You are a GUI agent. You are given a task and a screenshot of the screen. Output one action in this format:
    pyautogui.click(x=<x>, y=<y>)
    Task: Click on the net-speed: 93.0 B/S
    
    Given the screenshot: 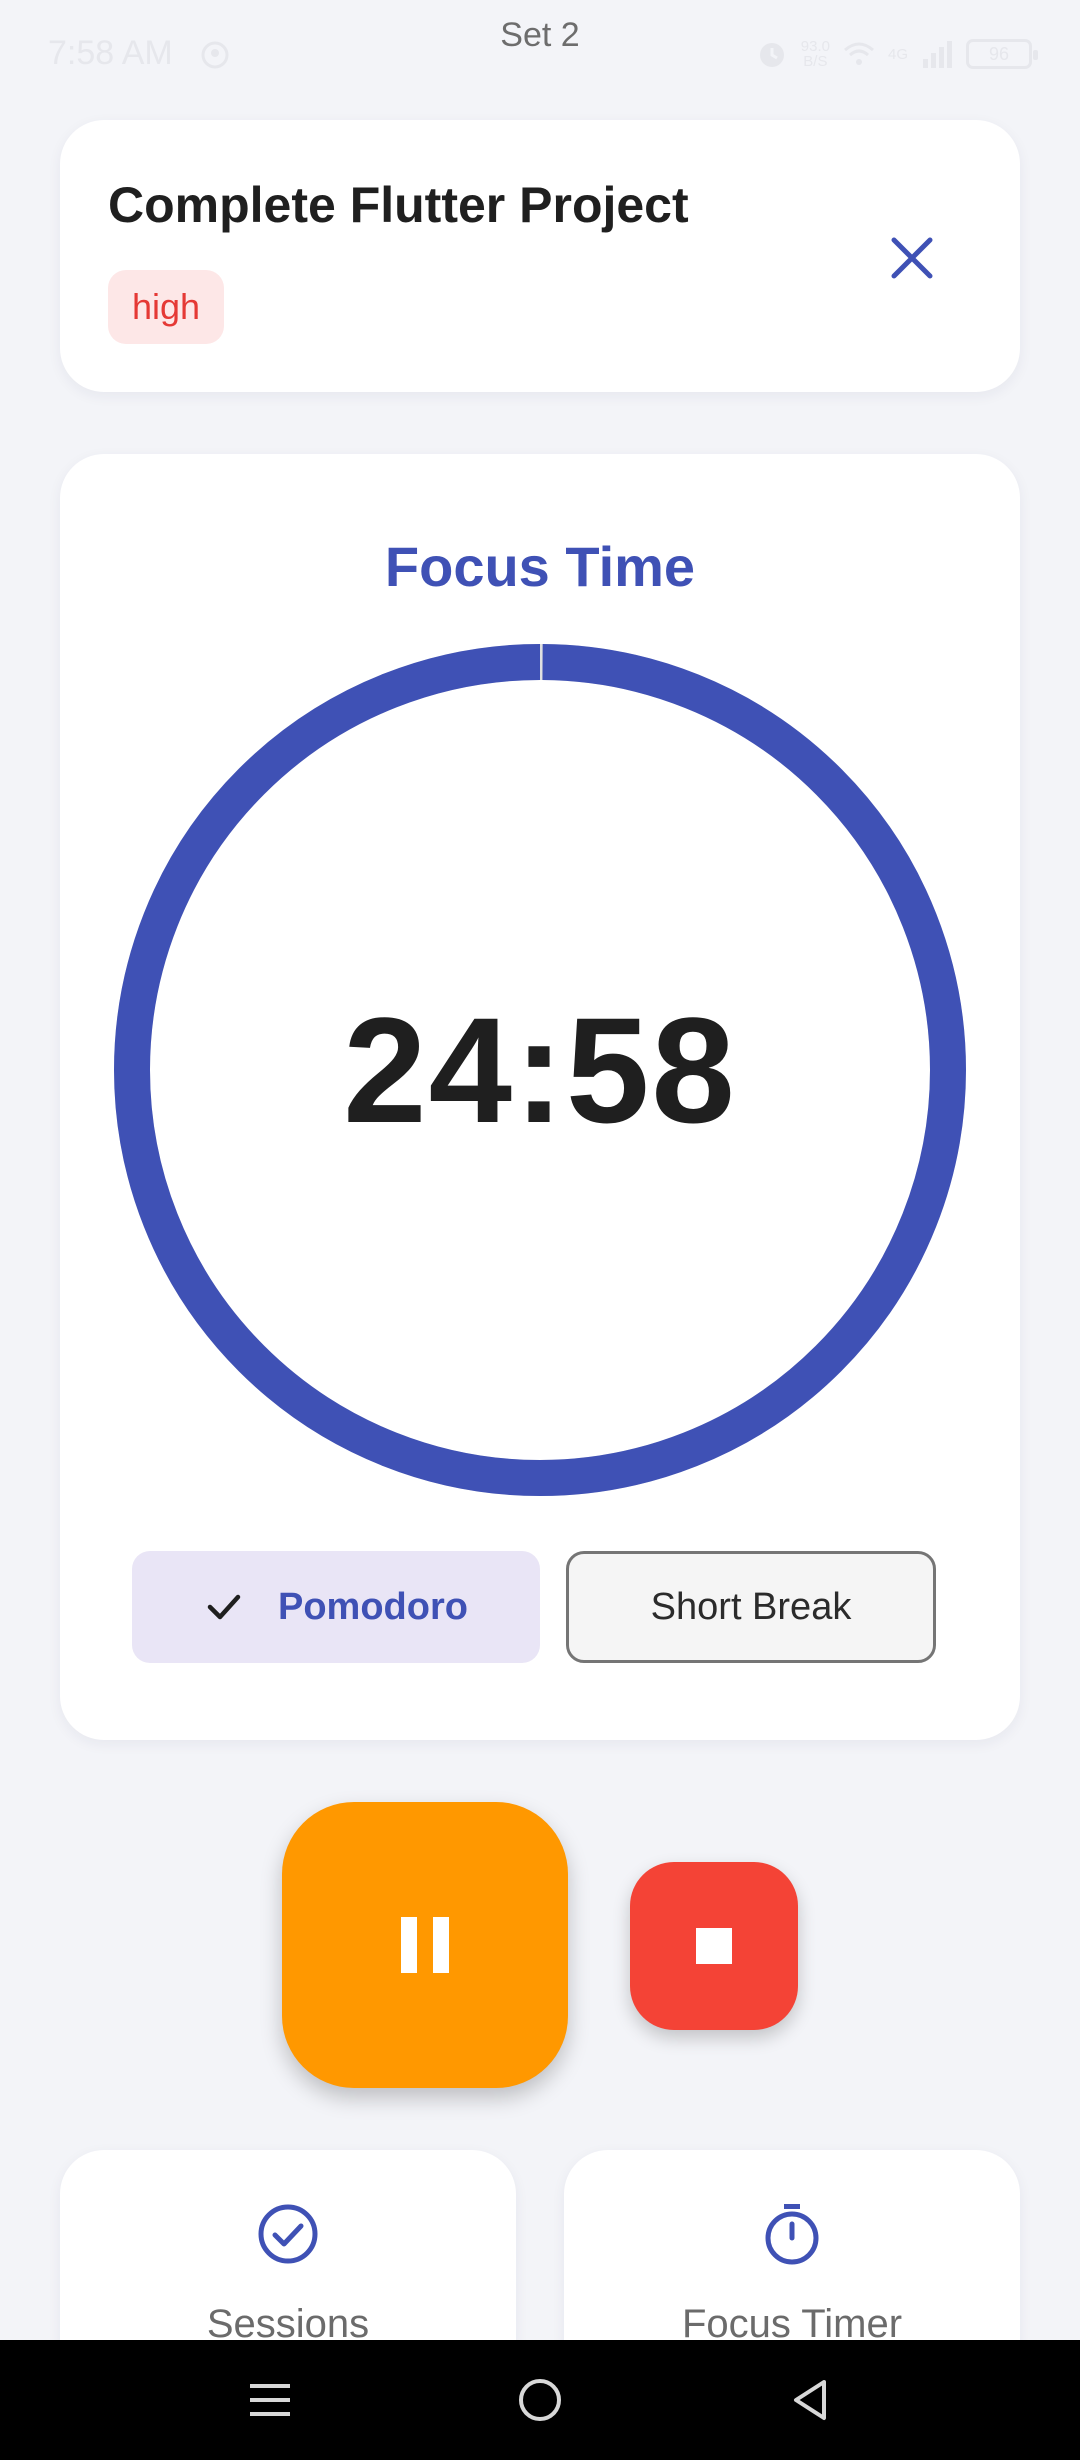 What is the action you would take?
    pyautogui.click(x=815, y=54)
    